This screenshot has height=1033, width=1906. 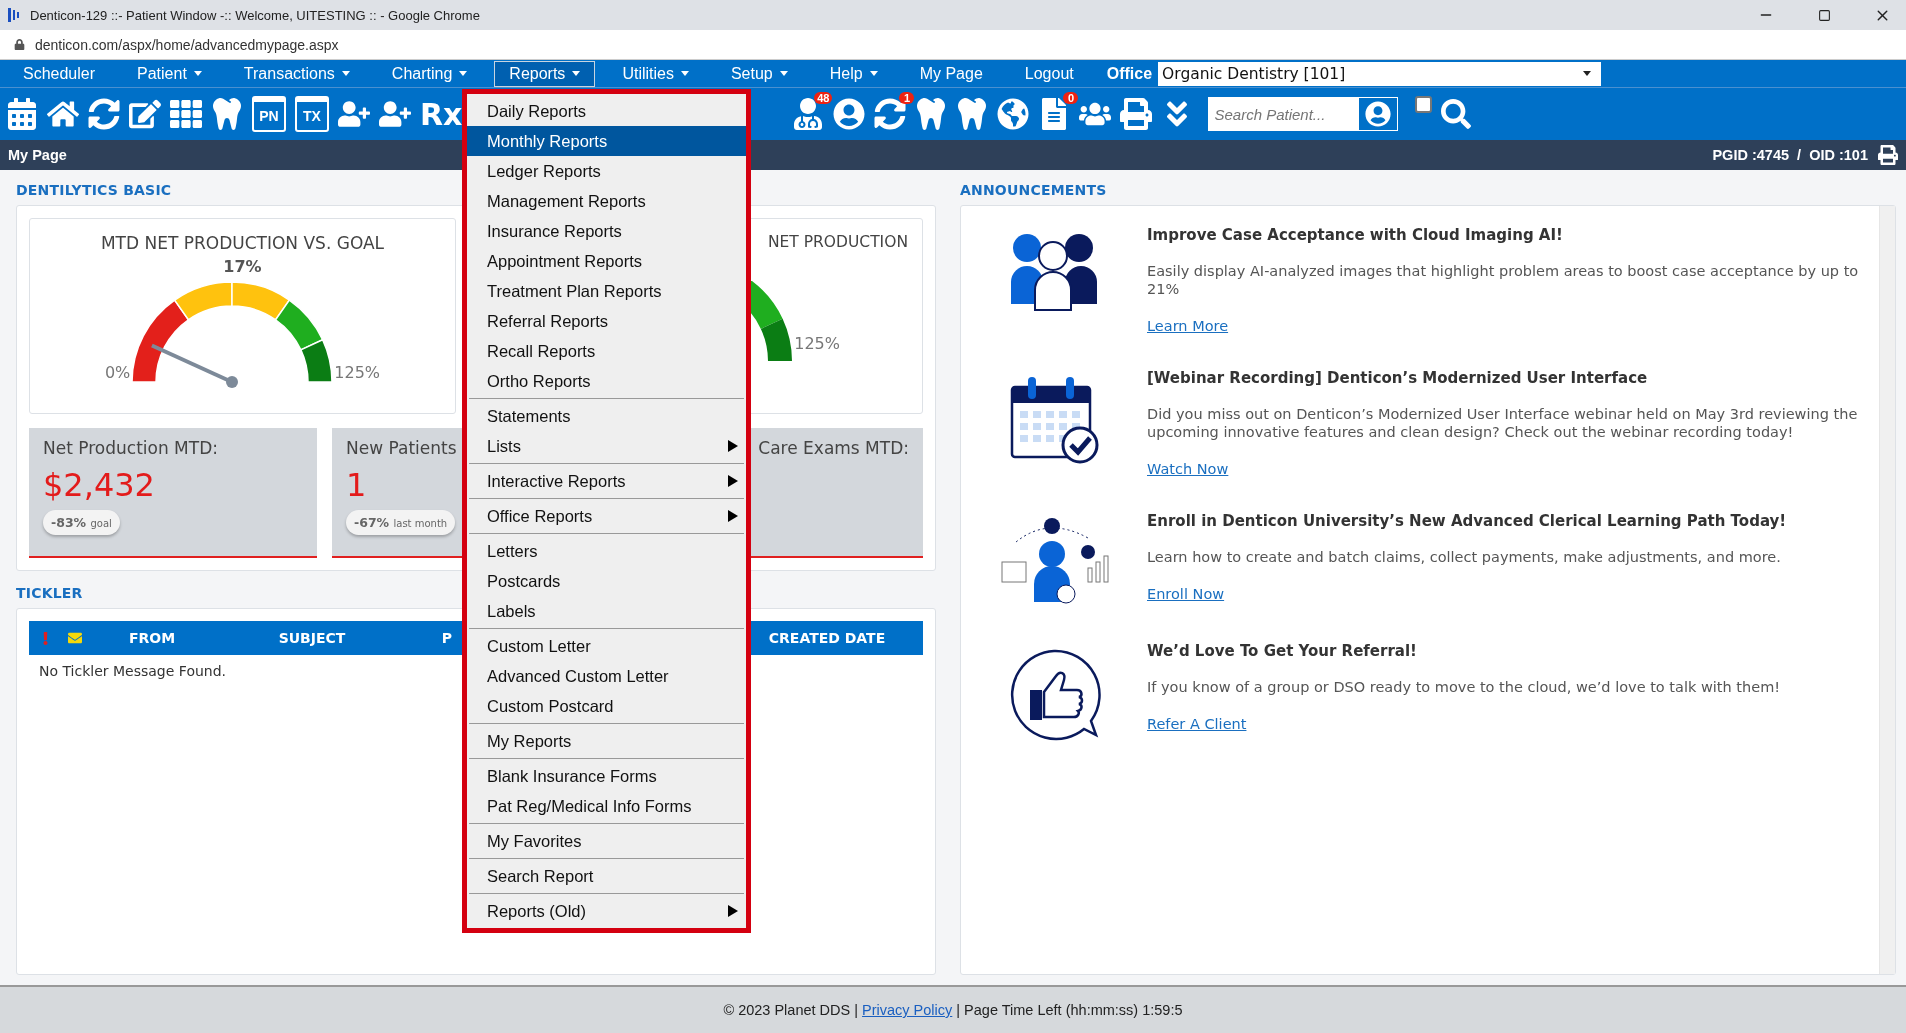 What do you see at coordinates (606, 676) in the screenshot?
I see `menu-item: Advanced Custom Letter` at bounding box center [606, 676].